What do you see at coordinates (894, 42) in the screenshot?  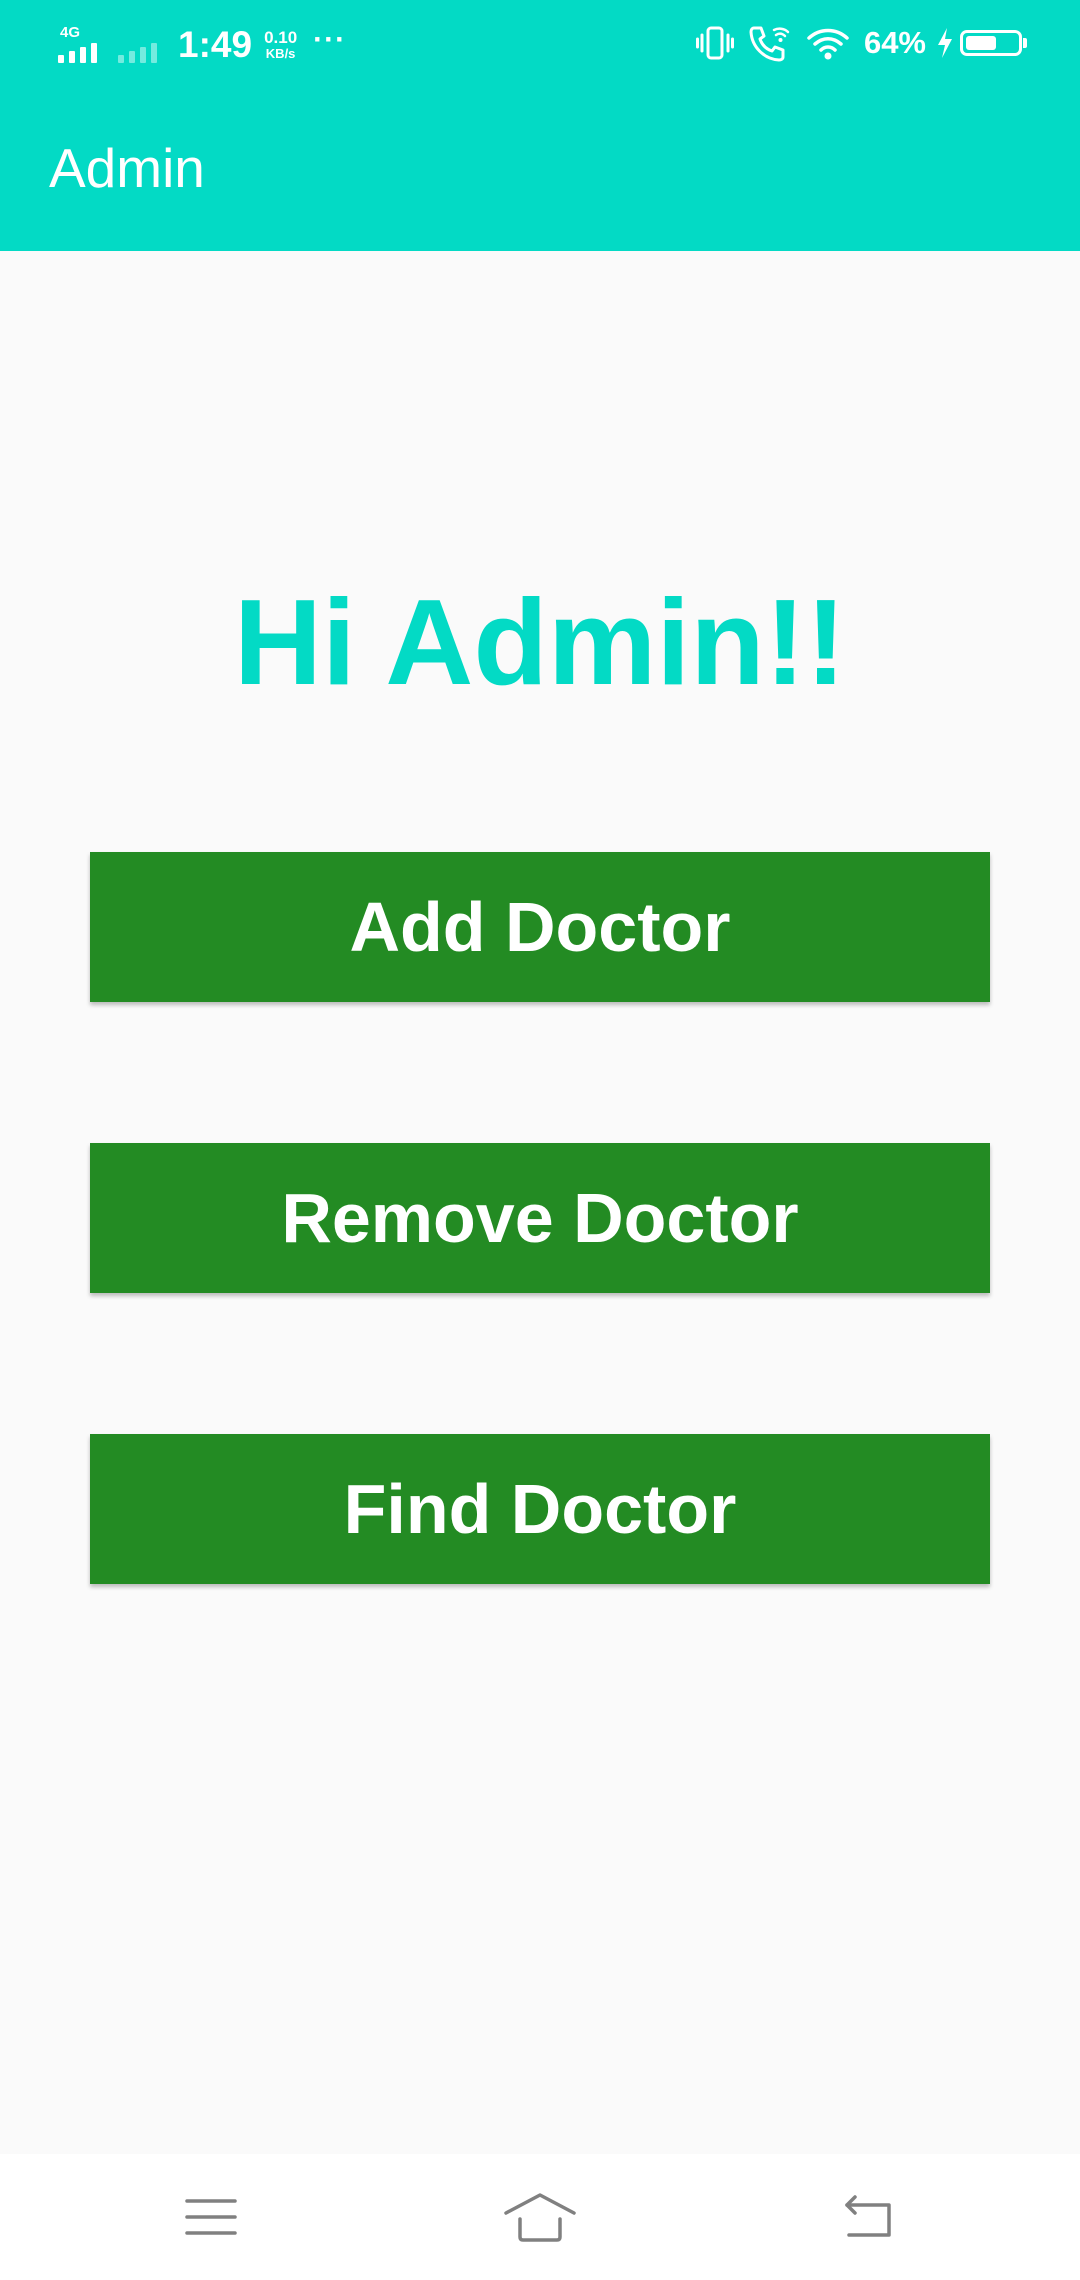 I see `battery-percent: 64%` at bounding box center [894, 42].